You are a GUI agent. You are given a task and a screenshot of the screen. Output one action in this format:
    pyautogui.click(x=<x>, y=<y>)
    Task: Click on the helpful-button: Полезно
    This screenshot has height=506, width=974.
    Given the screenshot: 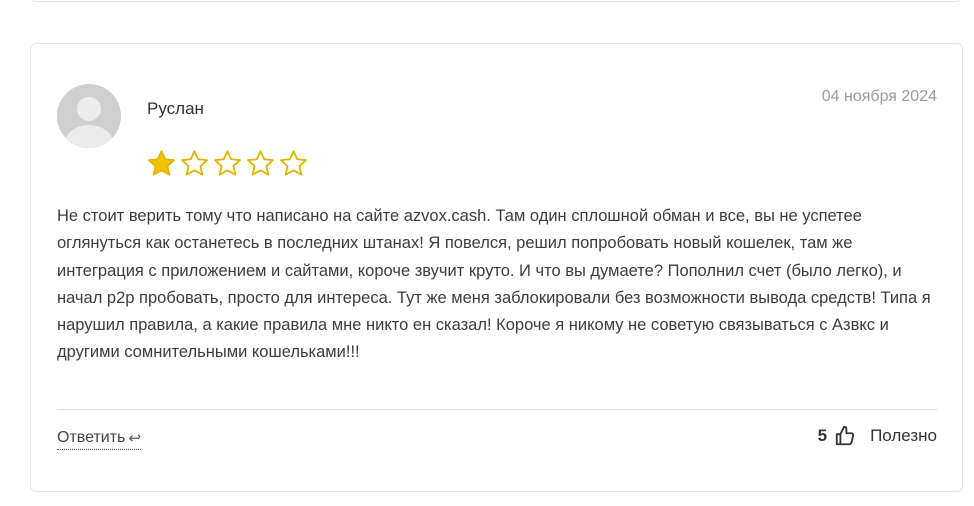 What is the action you would take?
    pyautogui.click(x=903, y=436)
    